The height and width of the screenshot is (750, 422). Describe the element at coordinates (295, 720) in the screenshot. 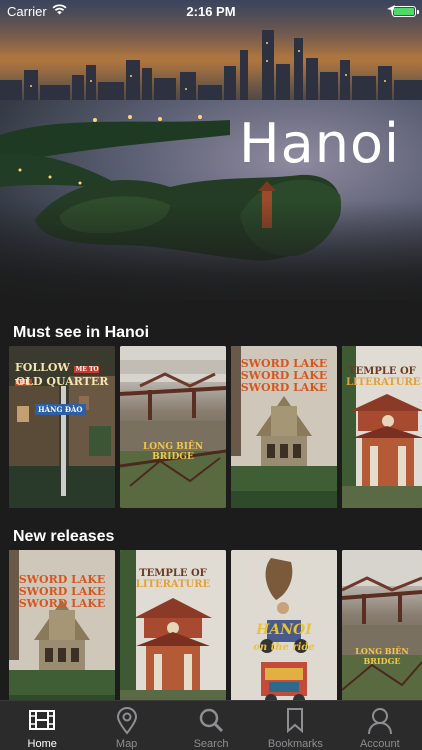

I see `bookmark-icon` at that location.